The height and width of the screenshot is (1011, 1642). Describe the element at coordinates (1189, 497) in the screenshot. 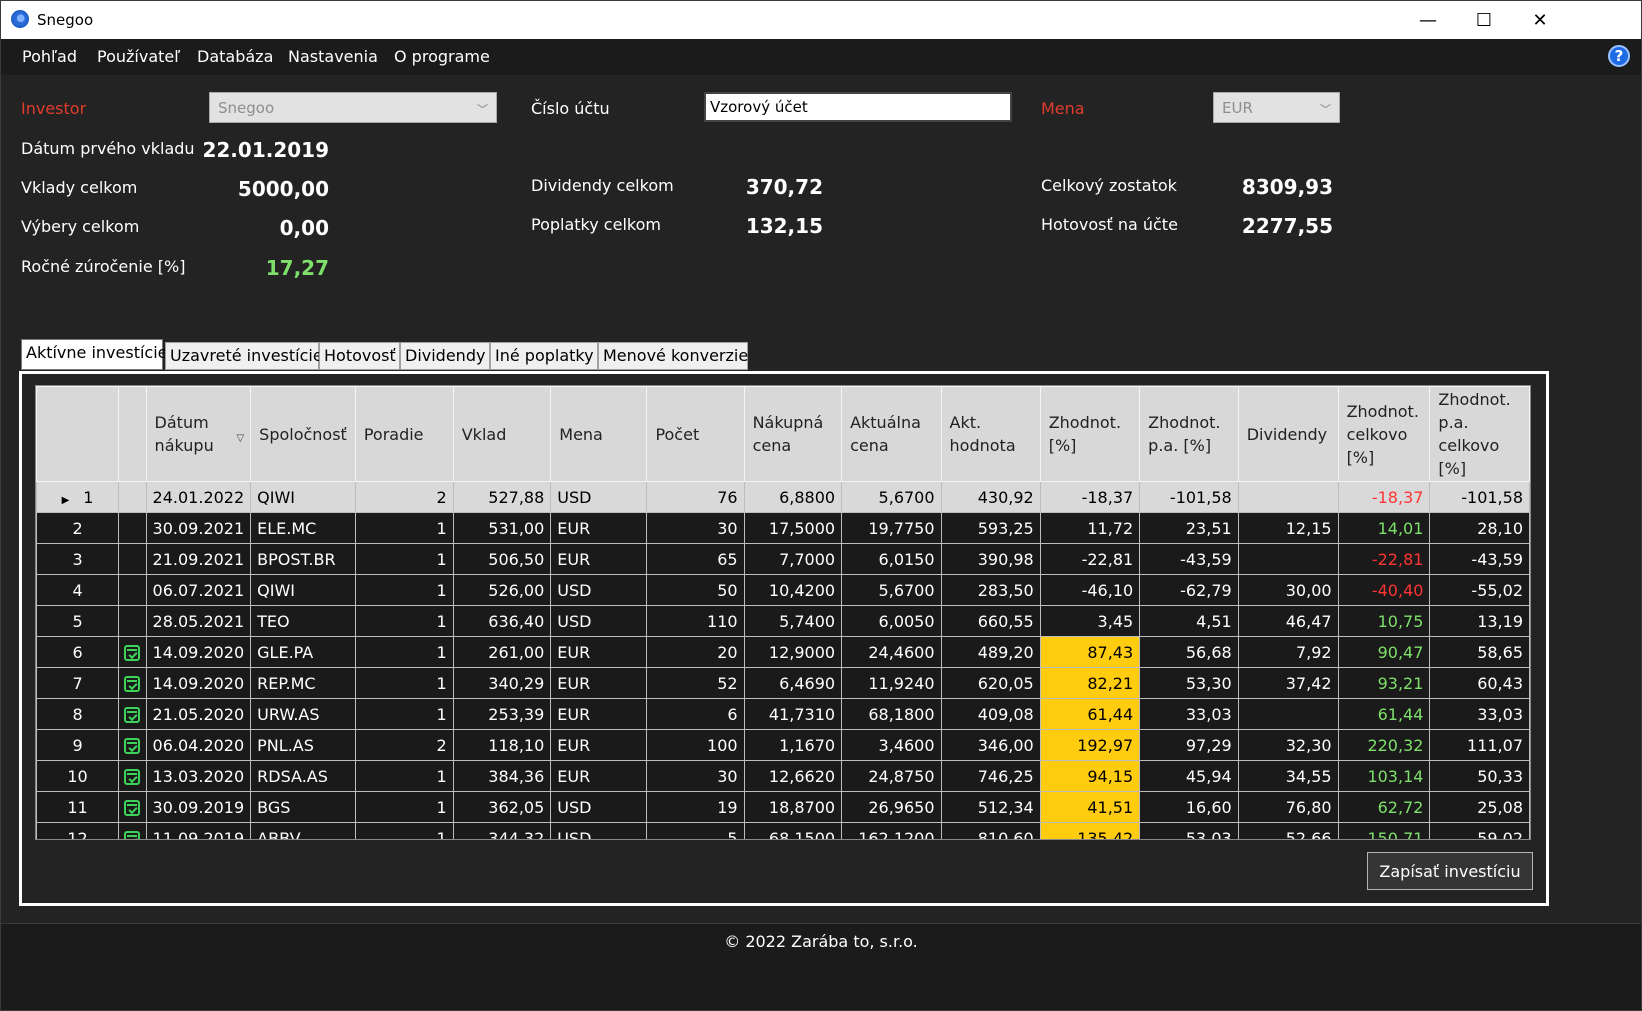

I see `cell-return-pa: -101,58` at that location.